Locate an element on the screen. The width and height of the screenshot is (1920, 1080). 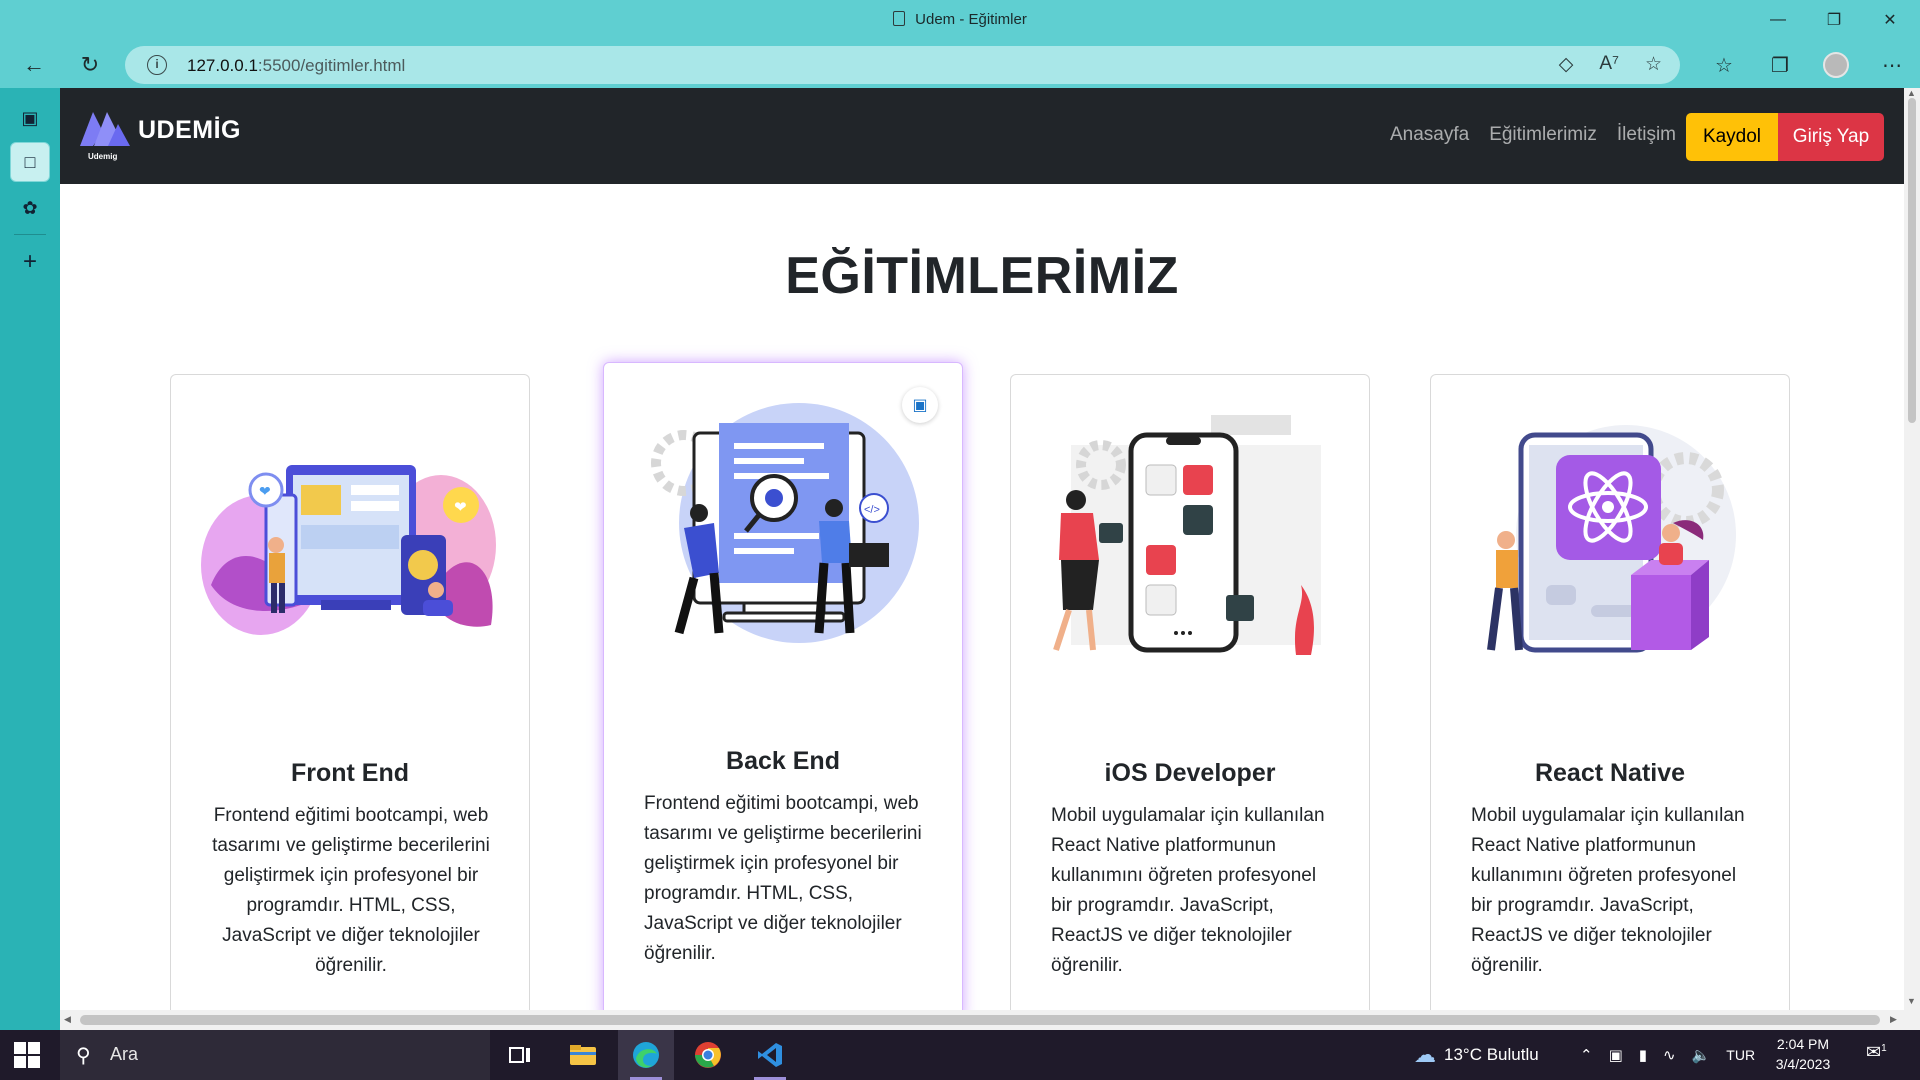
new-tab-icon: + is located at coordinates (30, 262).